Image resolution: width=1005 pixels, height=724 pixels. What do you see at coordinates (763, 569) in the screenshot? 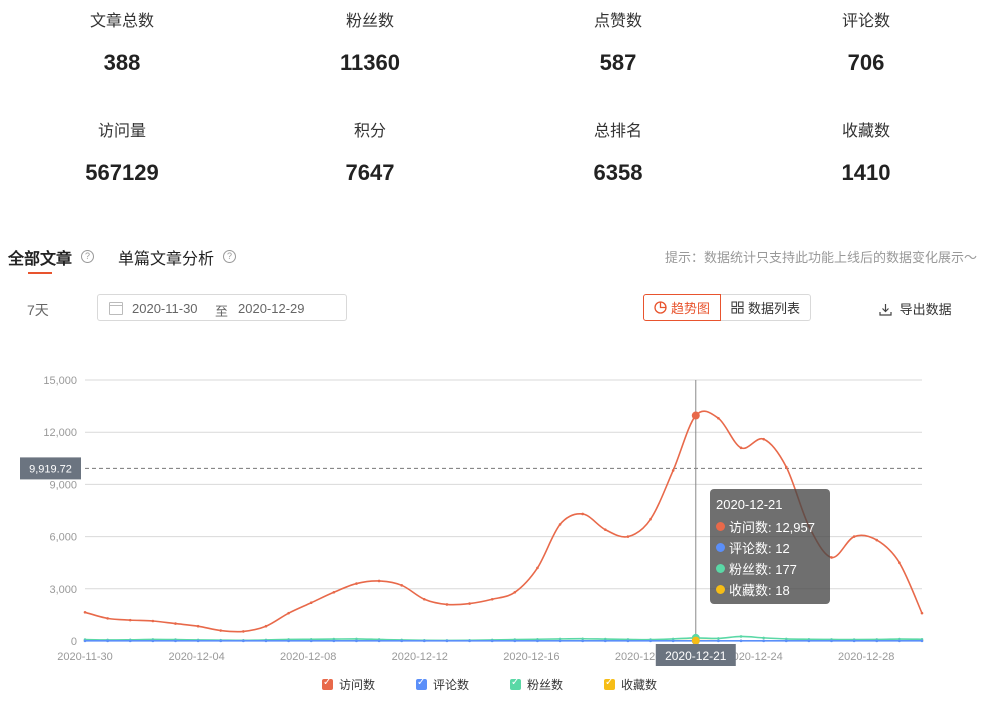
I see `tooltip-fans: 粉丝数: 177` at bounding box center [763, 569].